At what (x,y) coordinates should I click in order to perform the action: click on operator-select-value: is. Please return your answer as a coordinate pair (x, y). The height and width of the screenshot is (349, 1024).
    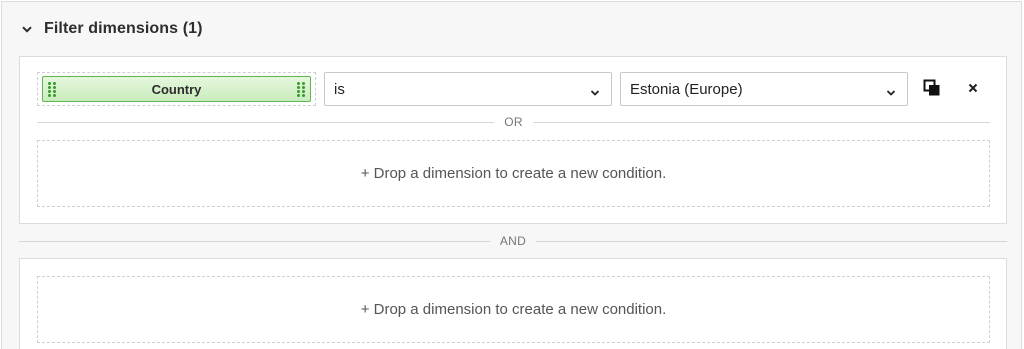
    Looking at the image, I should click on (339, 89).